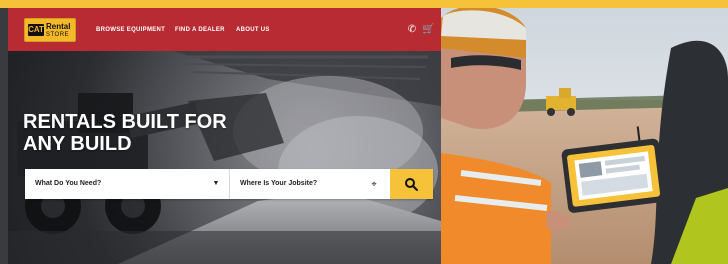 This screenshot has height=264, width=728. I want to click on chevron-down-icon: ▼, so click(216, 183).